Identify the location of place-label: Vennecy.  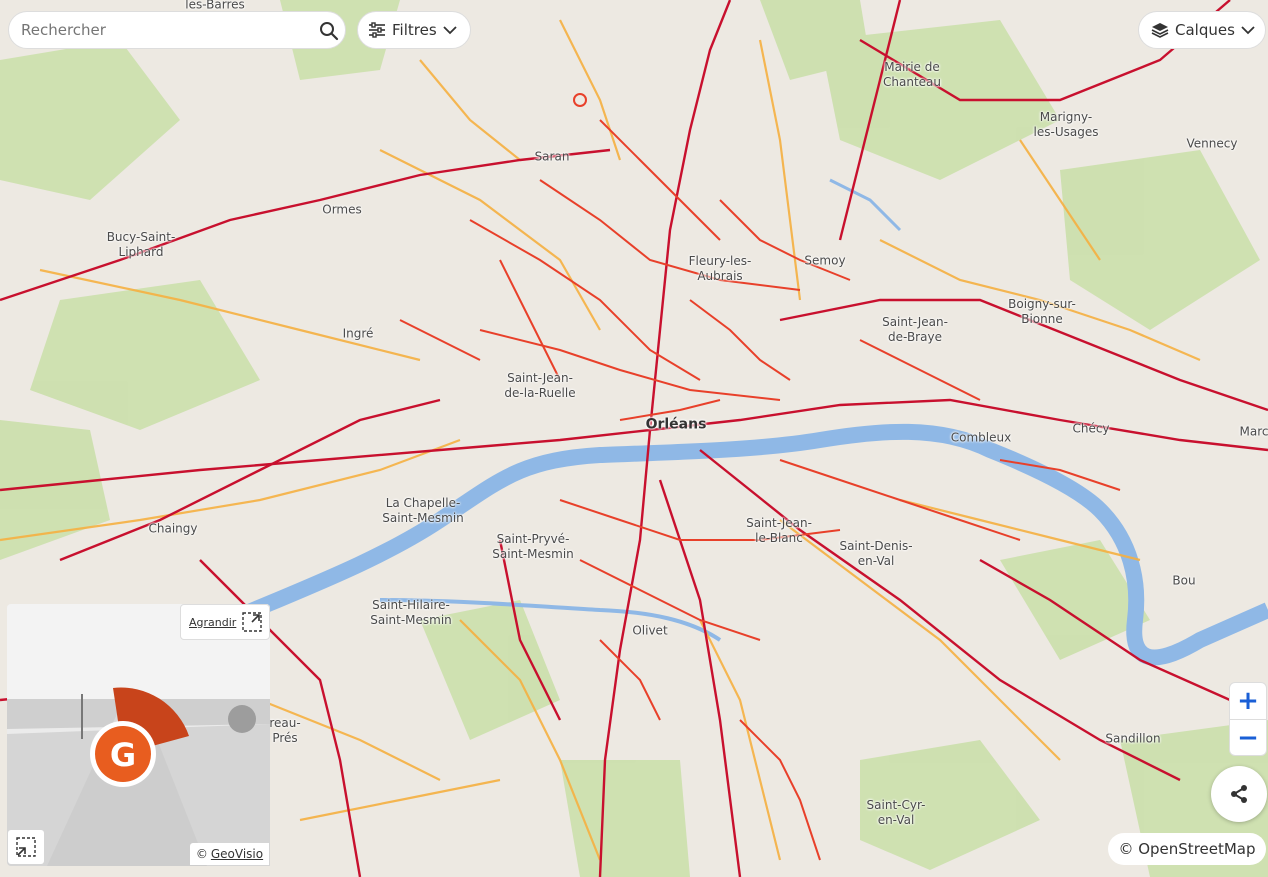
(1212, 143).